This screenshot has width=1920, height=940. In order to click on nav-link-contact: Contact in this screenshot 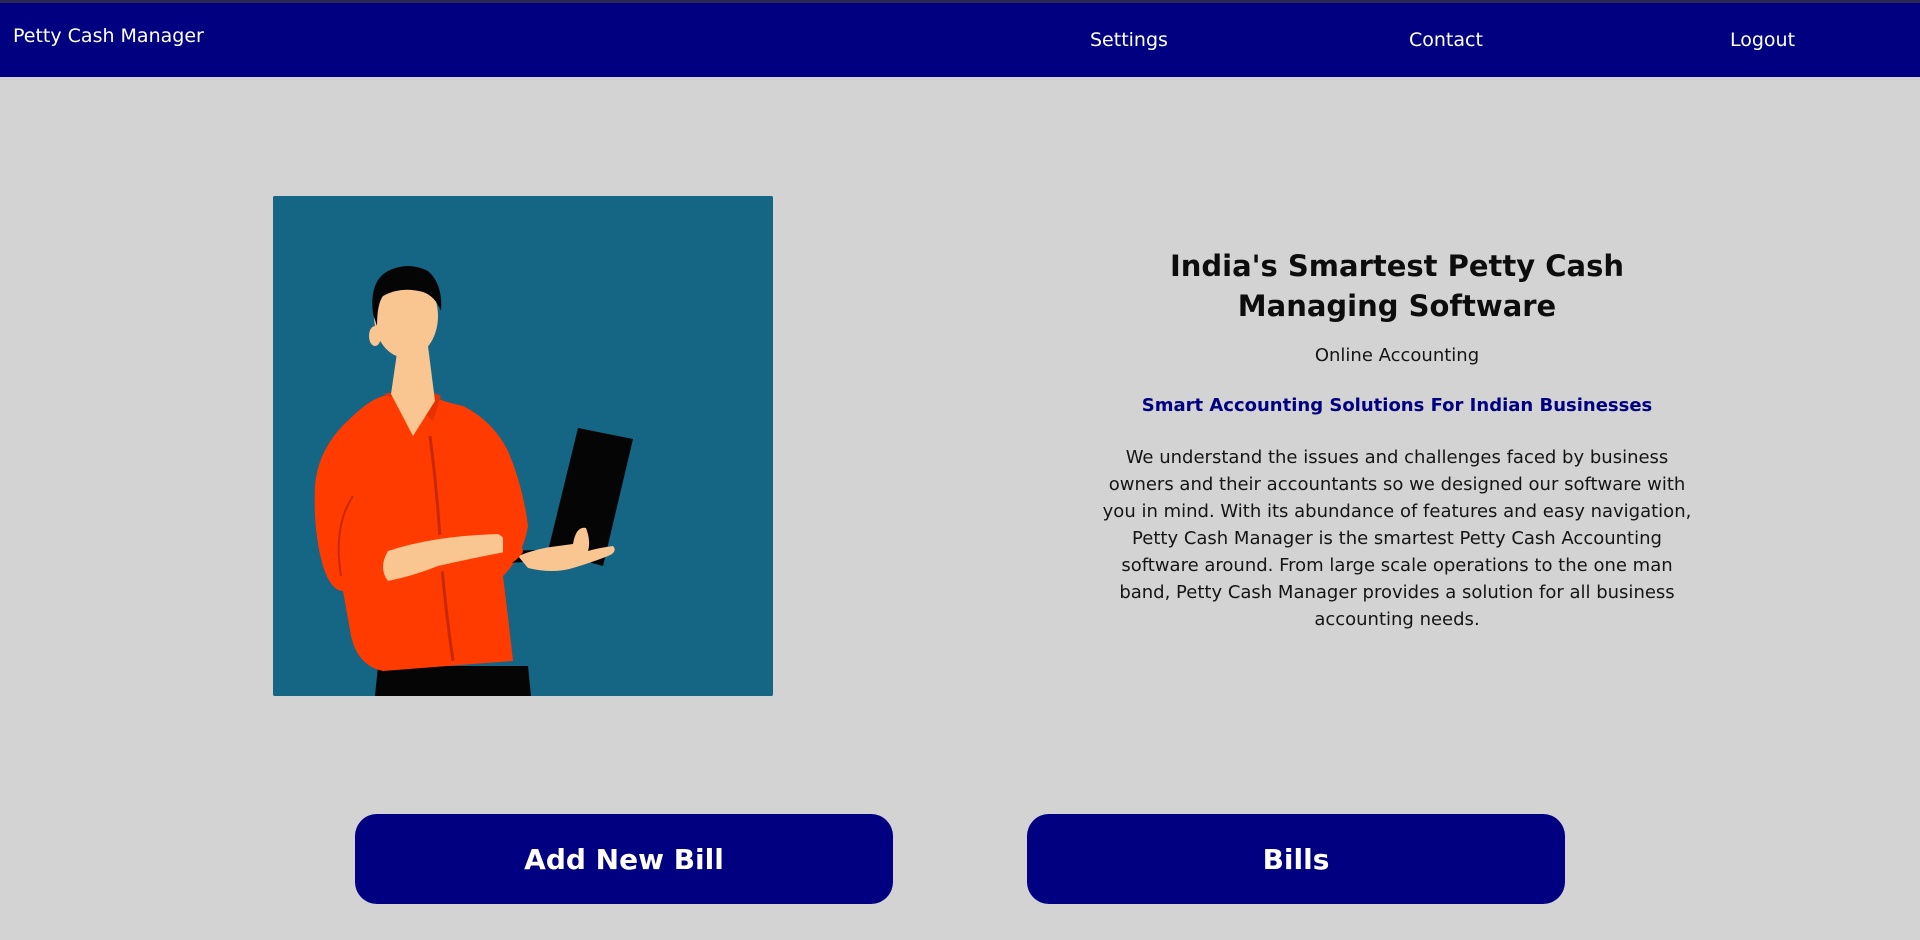, I will do `click(1446, 40)`.